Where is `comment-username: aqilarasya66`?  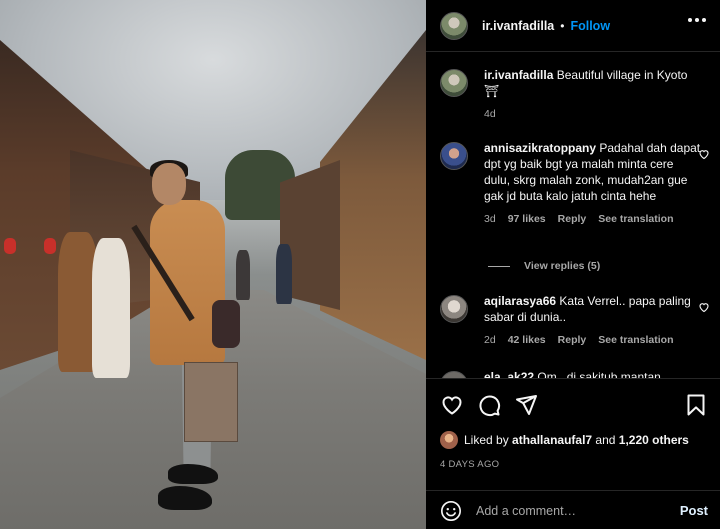 comment-username: aqilarasya66 is located at coordinates (520, 301).